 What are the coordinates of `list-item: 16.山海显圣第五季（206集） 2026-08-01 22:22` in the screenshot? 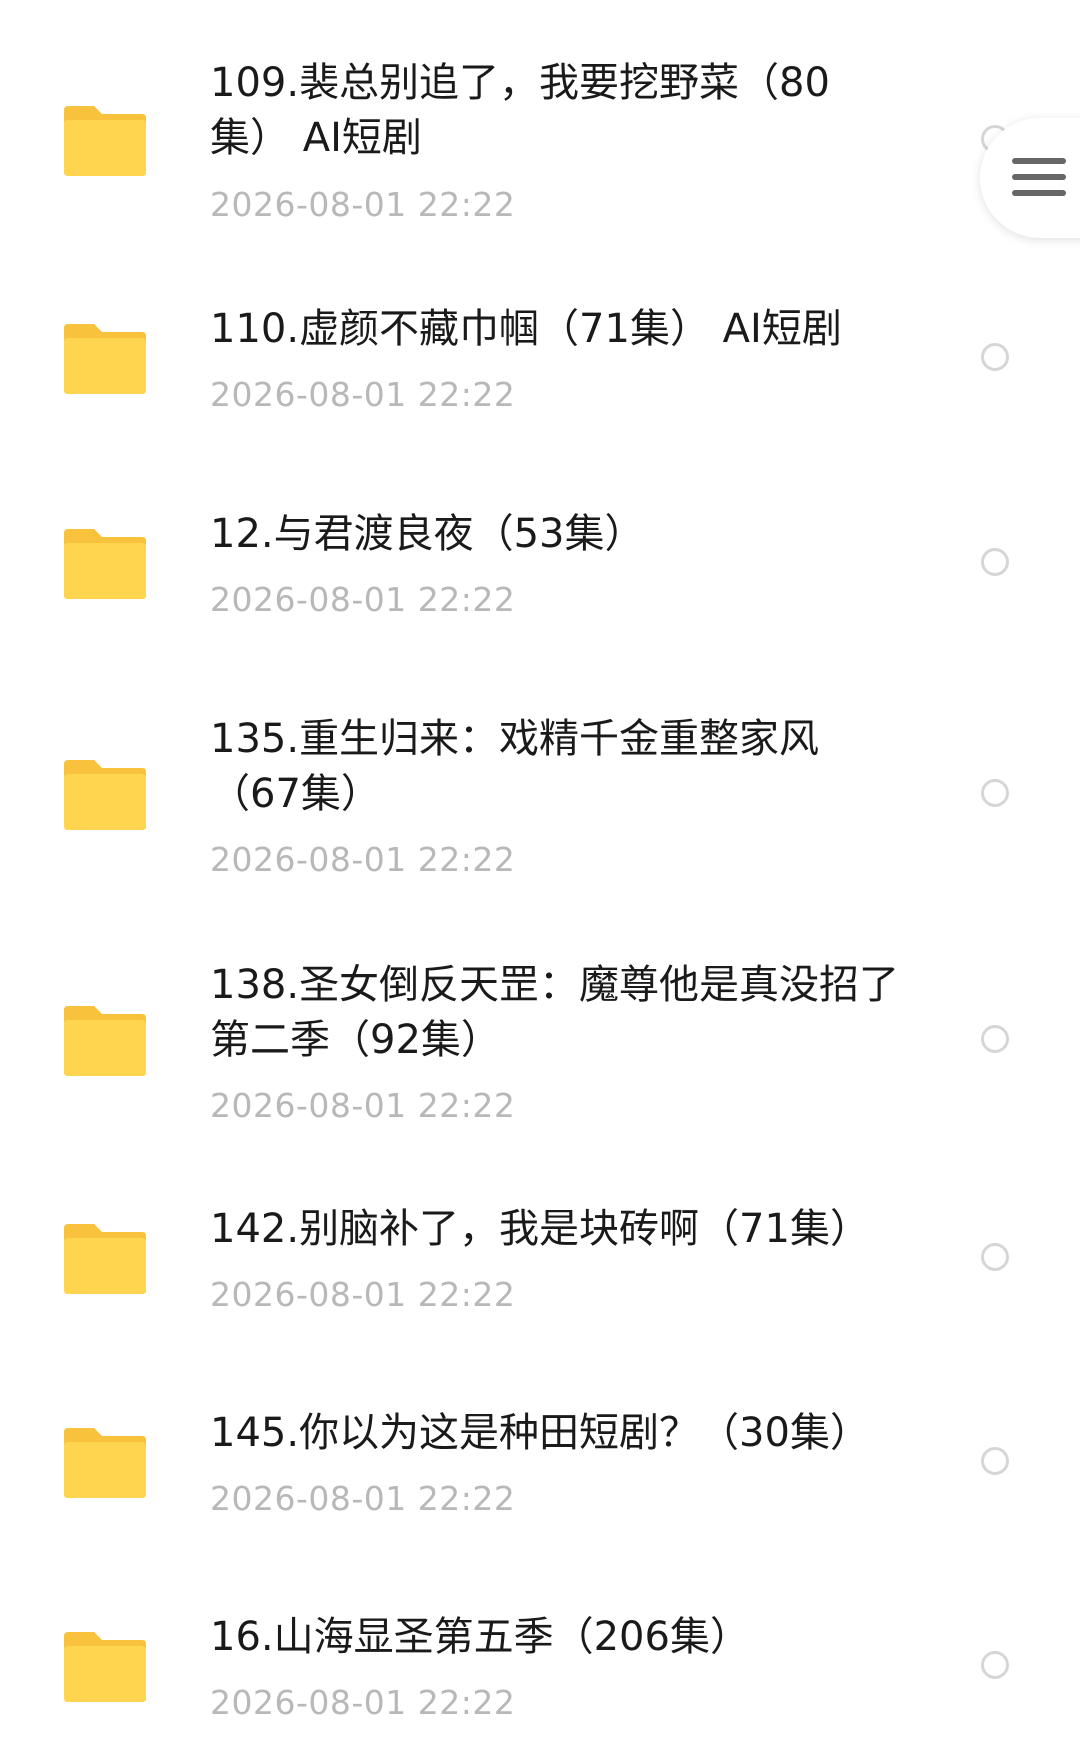 It's located at (540, 1653).